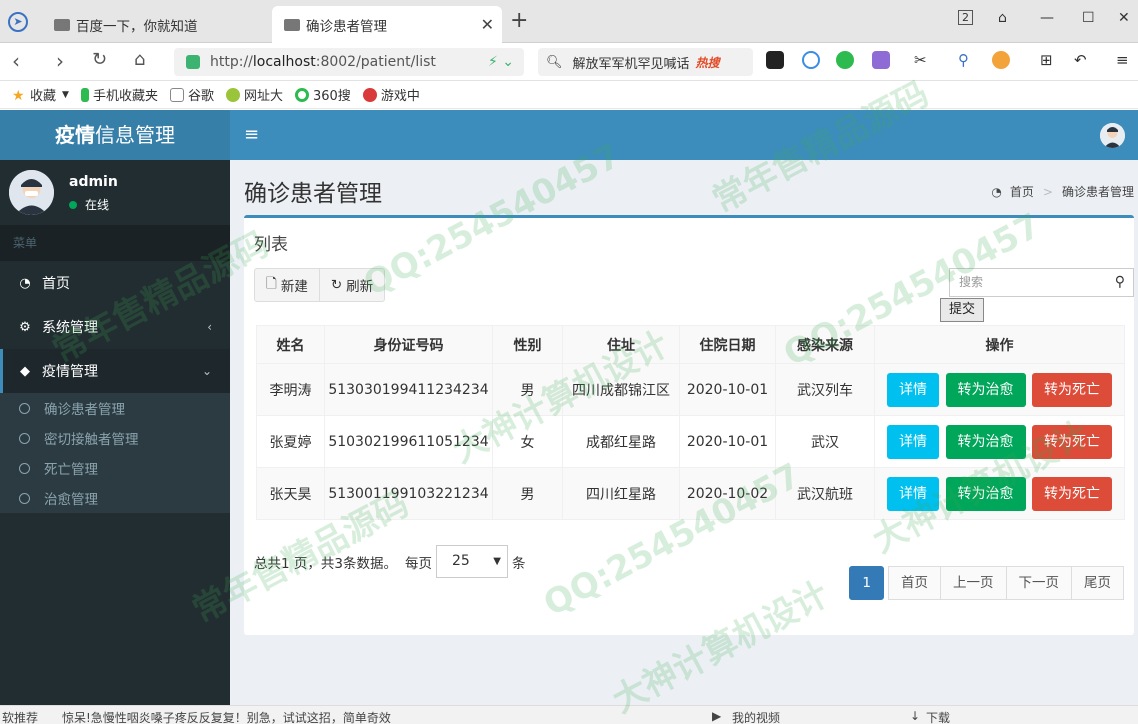  Describe the element at coordinates (621, 344) in the screenshot. I see `column-header: 住址` at that location.